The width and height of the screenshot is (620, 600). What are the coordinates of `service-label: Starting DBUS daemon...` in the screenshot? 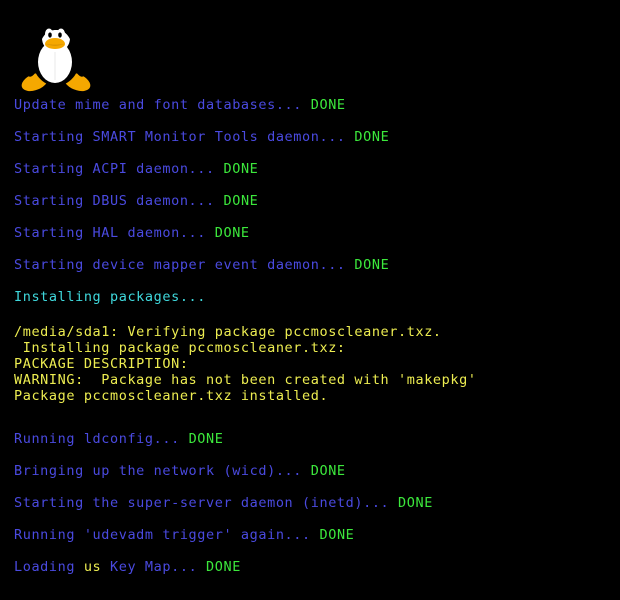 It's located at (114, 201).